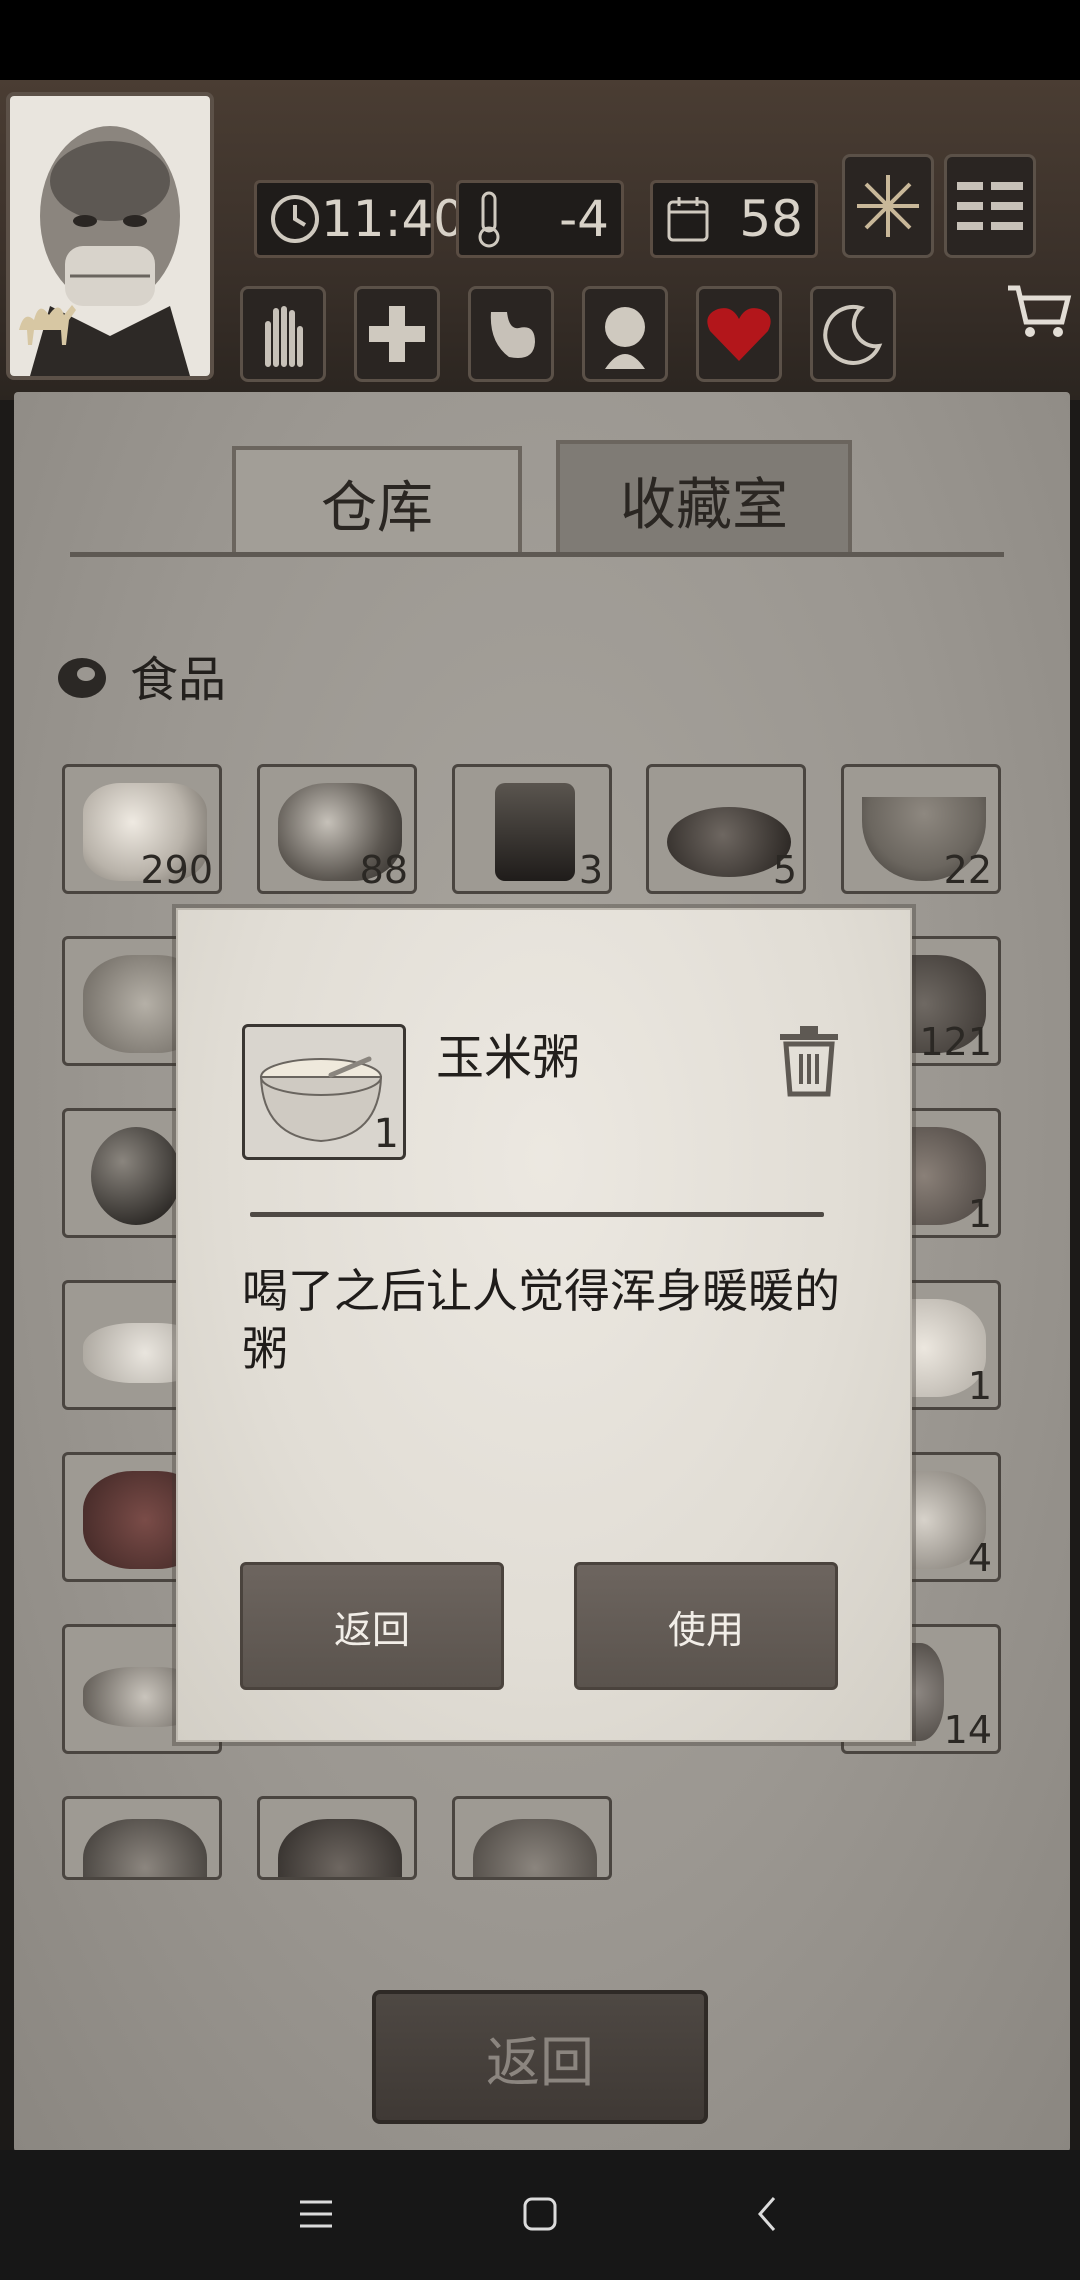 Image resolution: width=1080 pixels, height=2280 pixels. I want to click on tab-warehouse-label: 仓库, so click(377, 508).